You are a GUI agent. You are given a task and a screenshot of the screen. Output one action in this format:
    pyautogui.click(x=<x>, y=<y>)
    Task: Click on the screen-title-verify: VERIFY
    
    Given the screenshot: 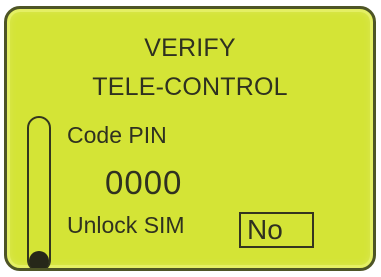 What is the action you would take?
    pyautogui.click(x=190, y=48)
    